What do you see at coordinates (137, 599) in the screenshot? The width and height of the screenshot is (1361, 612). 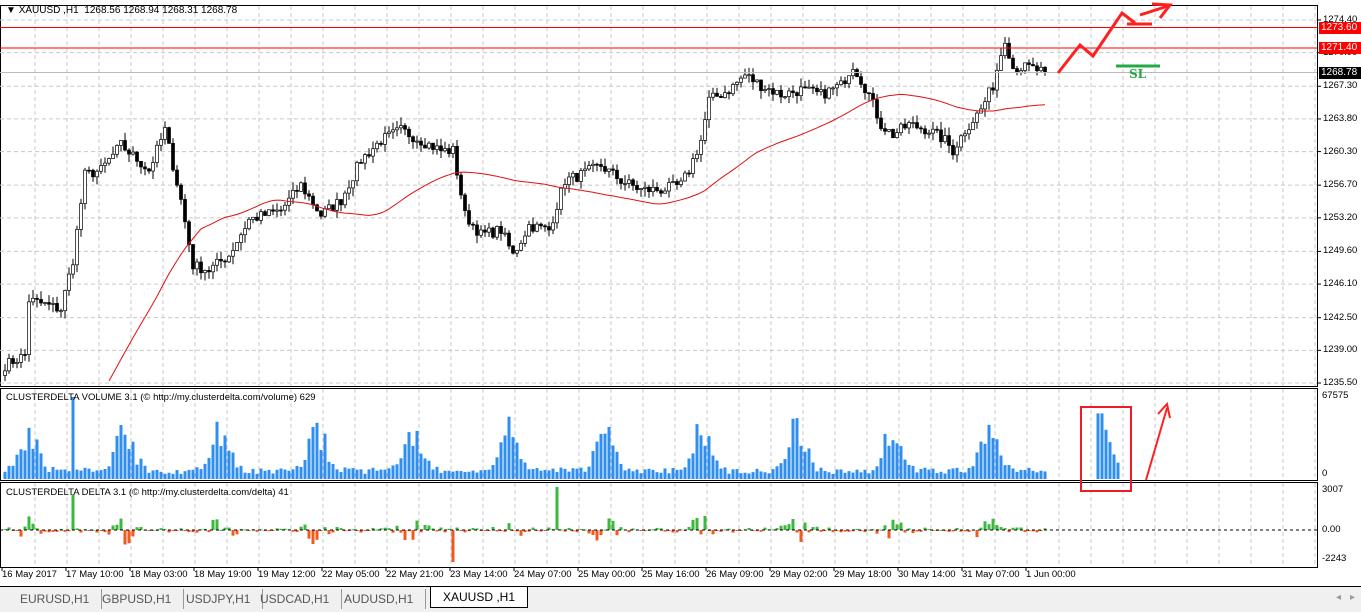 I see `tab-gbpusd-h1: GBPUSD,H1` at bounding box center [137, 599].